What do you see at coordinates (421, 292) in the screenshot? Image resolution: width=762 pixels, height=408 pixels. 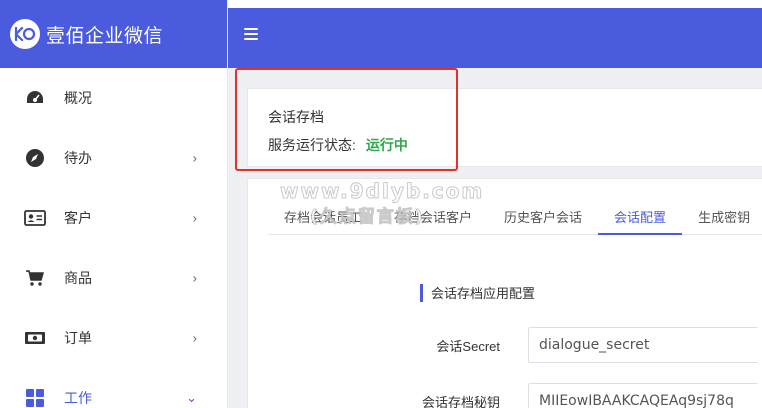 I see `section-accent-bar` at bounding box center [421, 292].